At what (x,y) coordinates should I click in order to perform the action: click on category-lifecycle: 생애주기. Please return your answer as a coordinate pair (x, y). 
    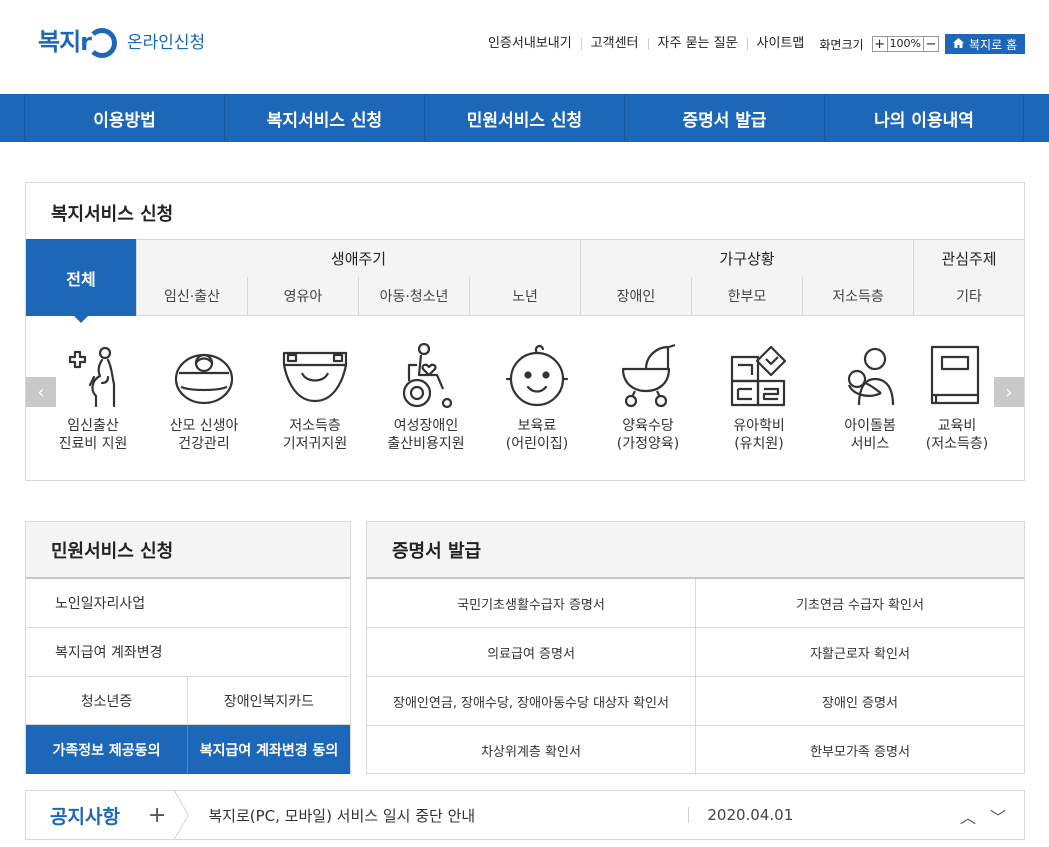
    Looking at the image, I should click on (358, 259).